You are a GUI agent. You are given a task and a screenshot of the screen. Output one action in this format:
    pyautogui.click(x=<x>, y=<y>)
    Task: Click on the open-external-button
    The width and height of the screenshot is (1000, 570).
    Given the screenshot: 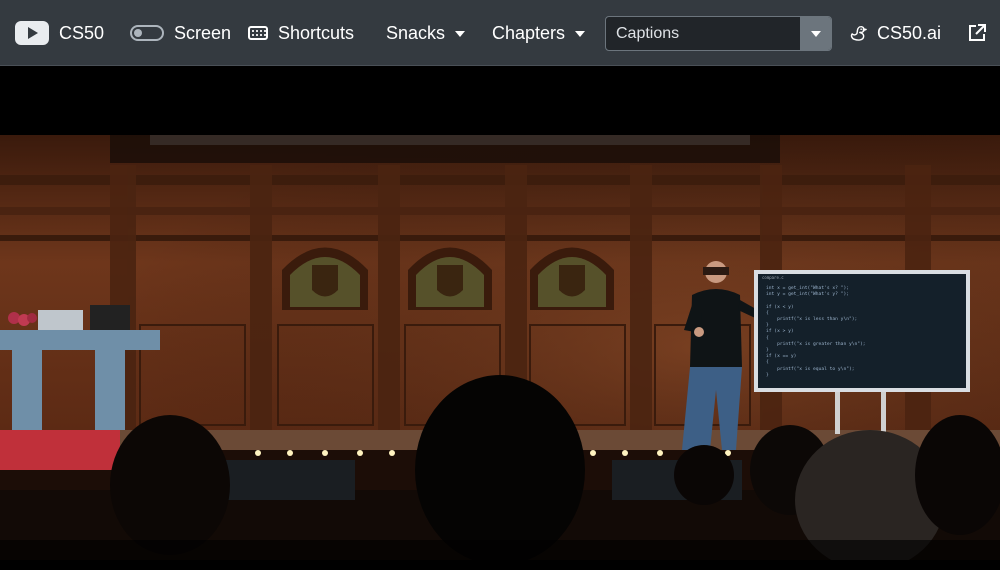 What is the action you would take?
    pyautogui.click(x=977, y=33)
    